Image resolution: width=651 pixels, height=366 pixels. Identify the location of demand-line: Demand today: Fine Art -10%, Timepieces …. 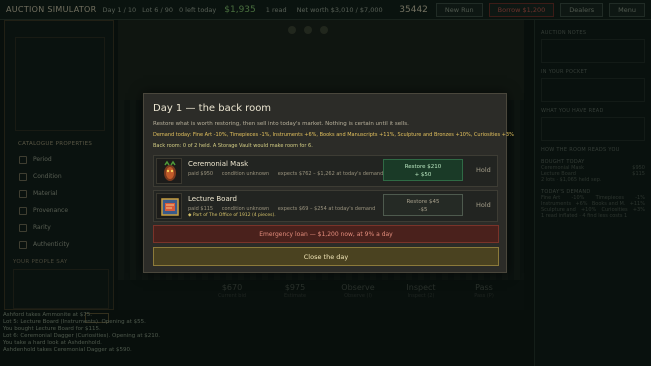
(333, 135).